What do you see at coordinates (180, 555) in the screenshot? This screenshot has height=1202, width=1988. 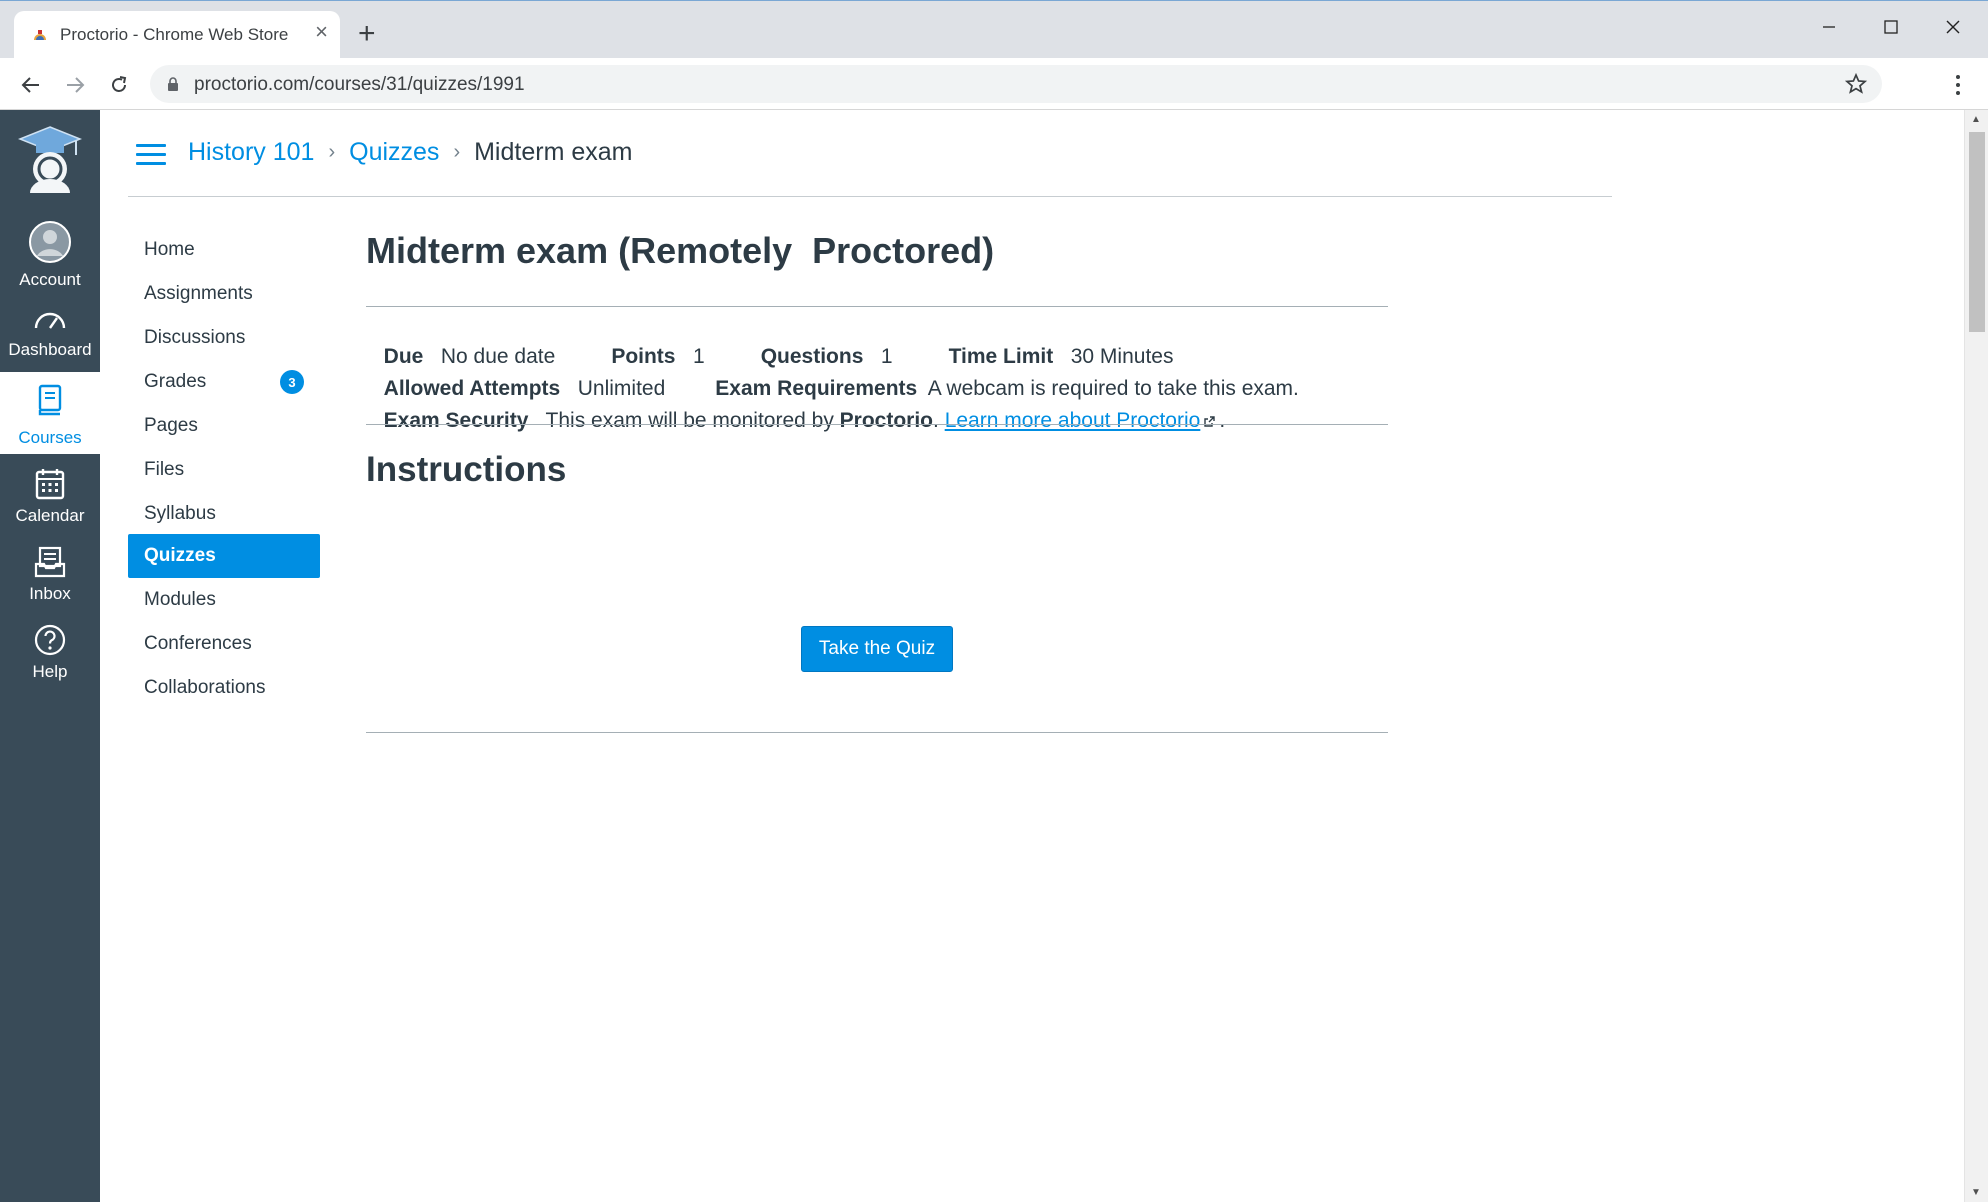 I see `course-nav-label: Quizzes` at bounding box center [180, 555].